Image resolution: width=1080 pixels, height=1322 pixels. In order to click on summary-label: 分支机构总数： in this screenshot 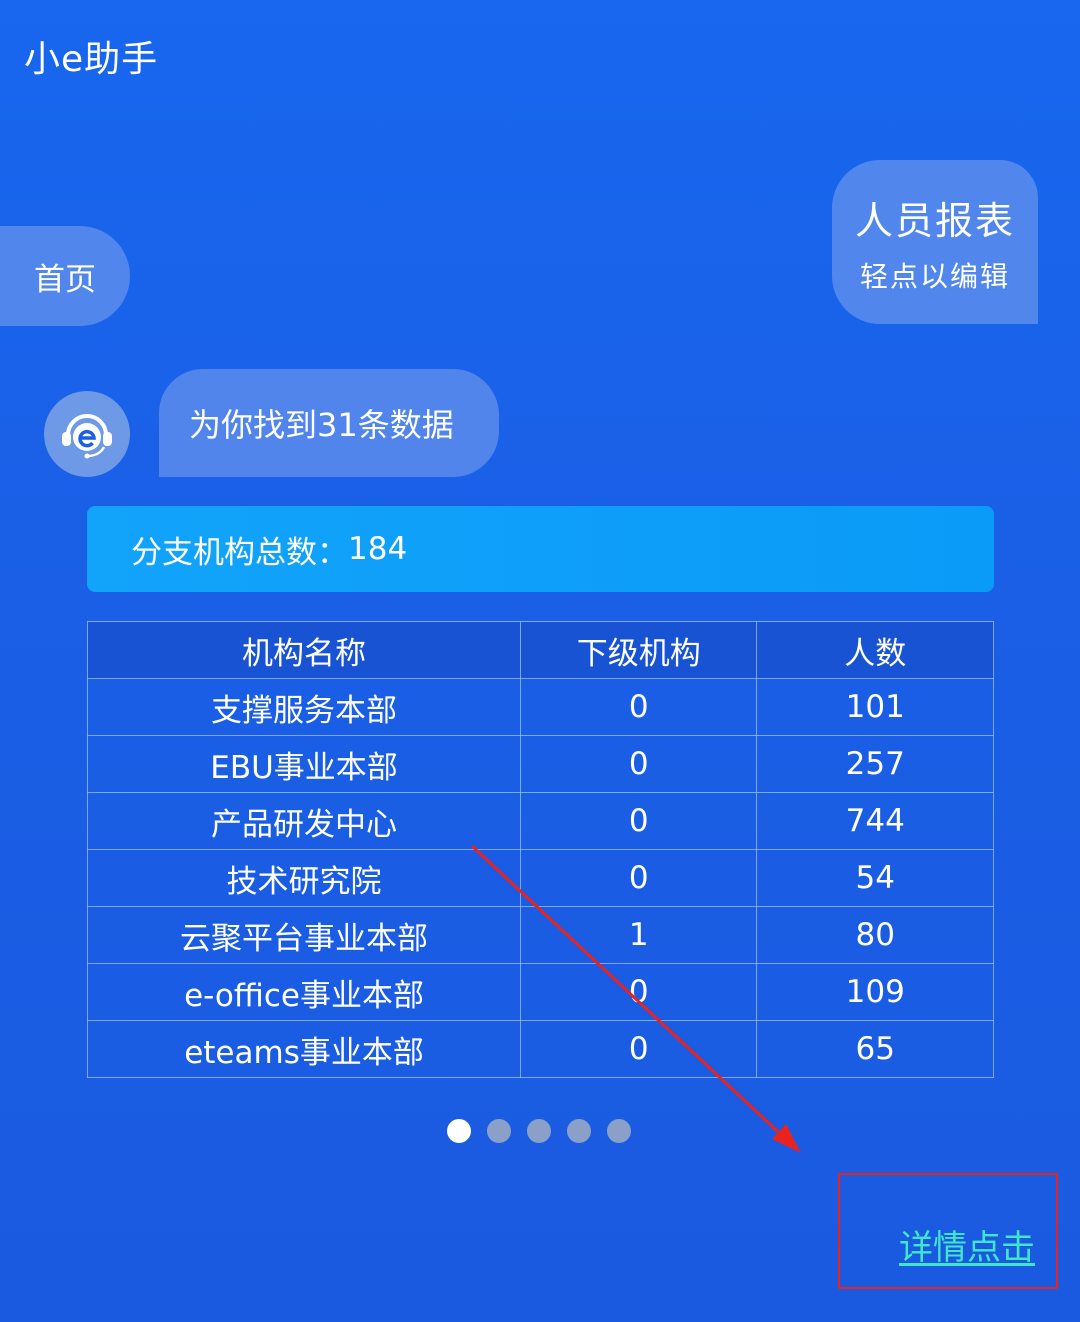, I will do `click(239, 552)`.